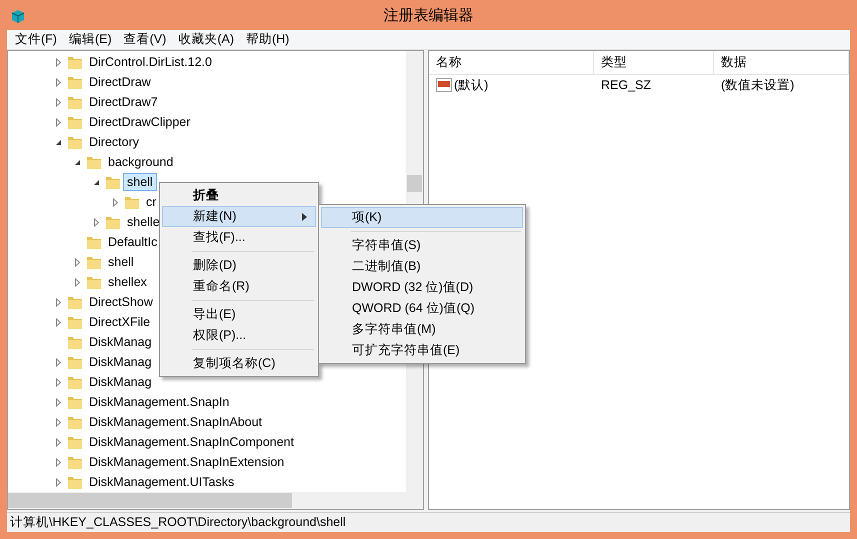 The width and height of the screenshot is (857, 539). Describe the element at coordinates (428, 15) in the screenshot. I see `window-title: 注册表编辑器` at that location.